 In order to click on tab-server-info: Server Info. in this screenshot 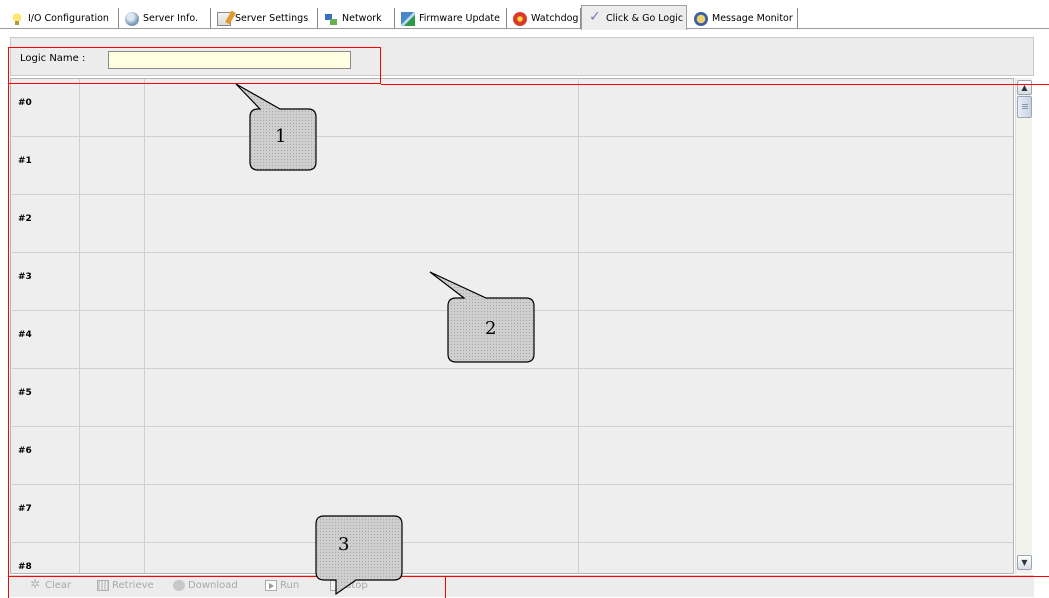, I will do `click(165, 18)`.